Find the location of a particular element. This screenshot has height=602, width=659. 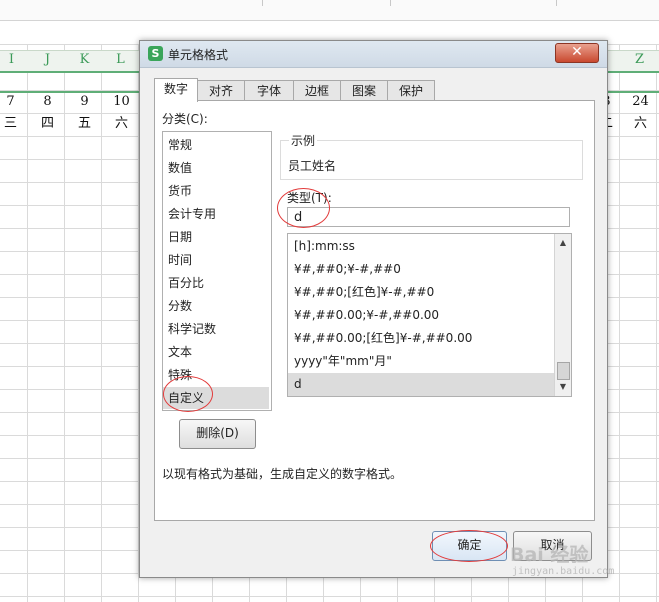

cell-number: 10 is located at coordinates (121, 101).